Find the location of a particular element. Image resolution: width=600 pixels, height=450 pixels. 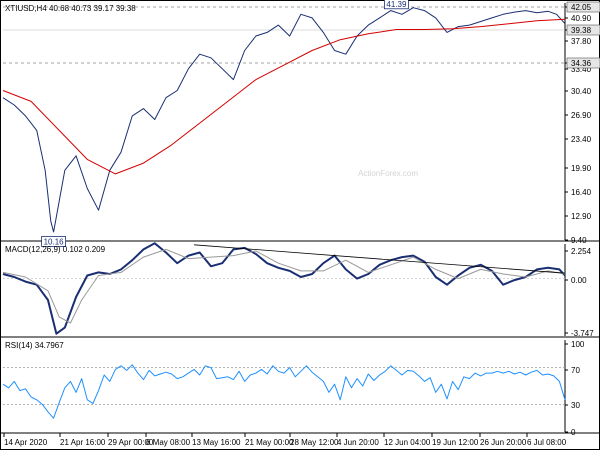

y-tick-label: 12.90 is located at coordinates (581, 216).